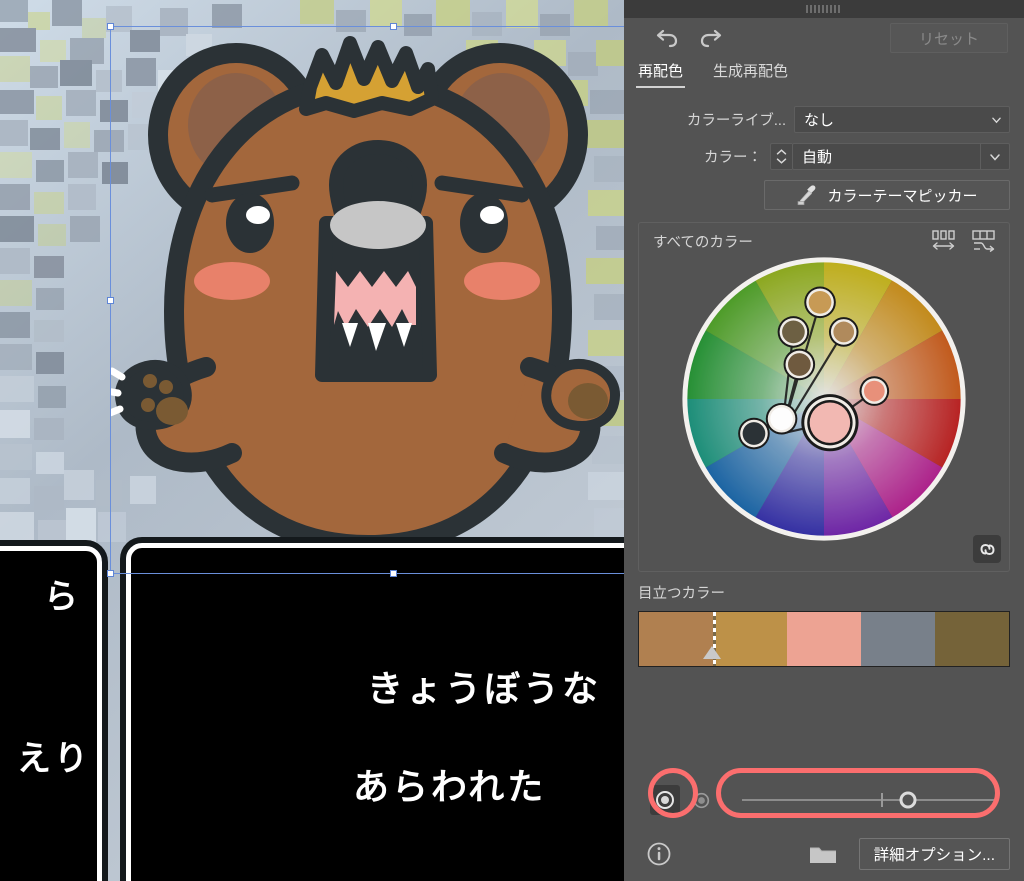 The width and height of the screenshot is (1024, 881). I want to click on color-slider-thumb, so click(908, 800).